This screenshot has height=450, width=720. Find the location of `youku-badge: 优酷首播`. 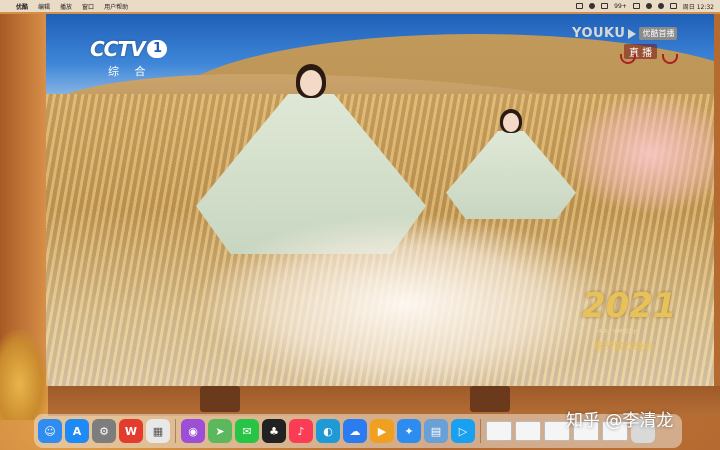

youku-badge: 优酷首播 is located at coordinates (658, 33).